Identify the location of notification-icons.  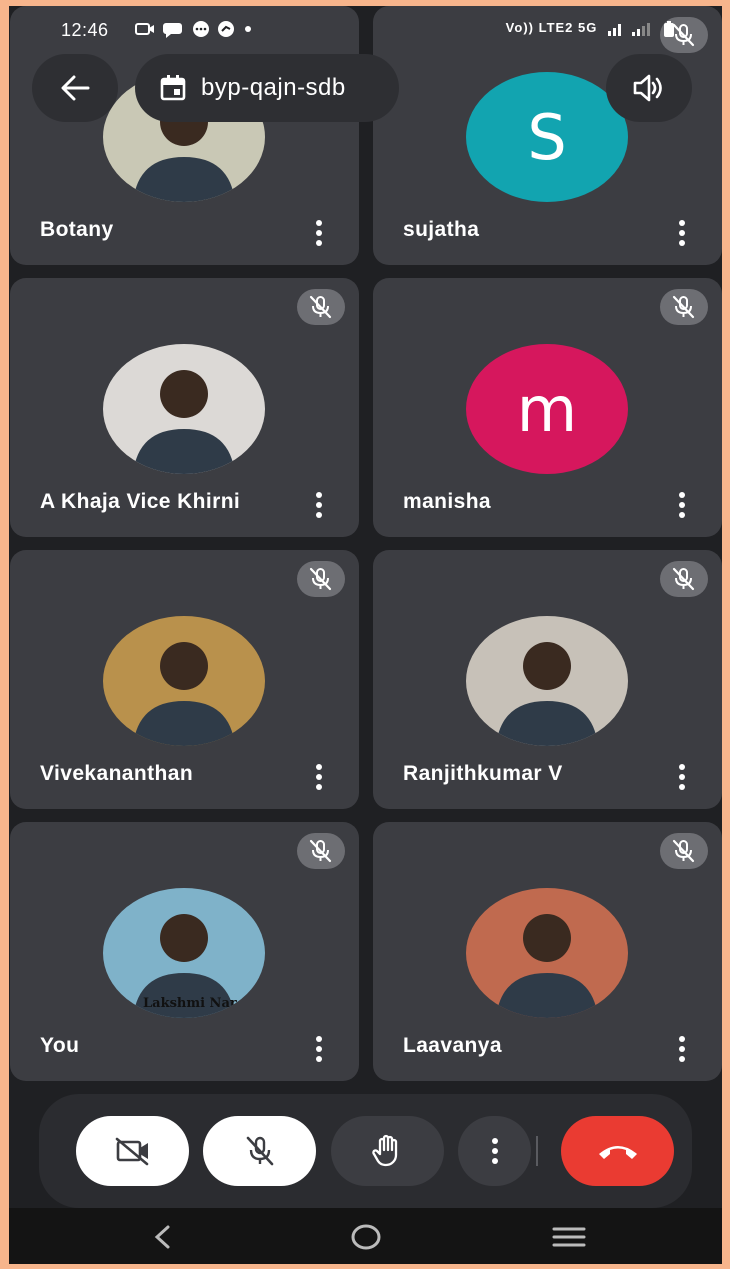
(194, 31).